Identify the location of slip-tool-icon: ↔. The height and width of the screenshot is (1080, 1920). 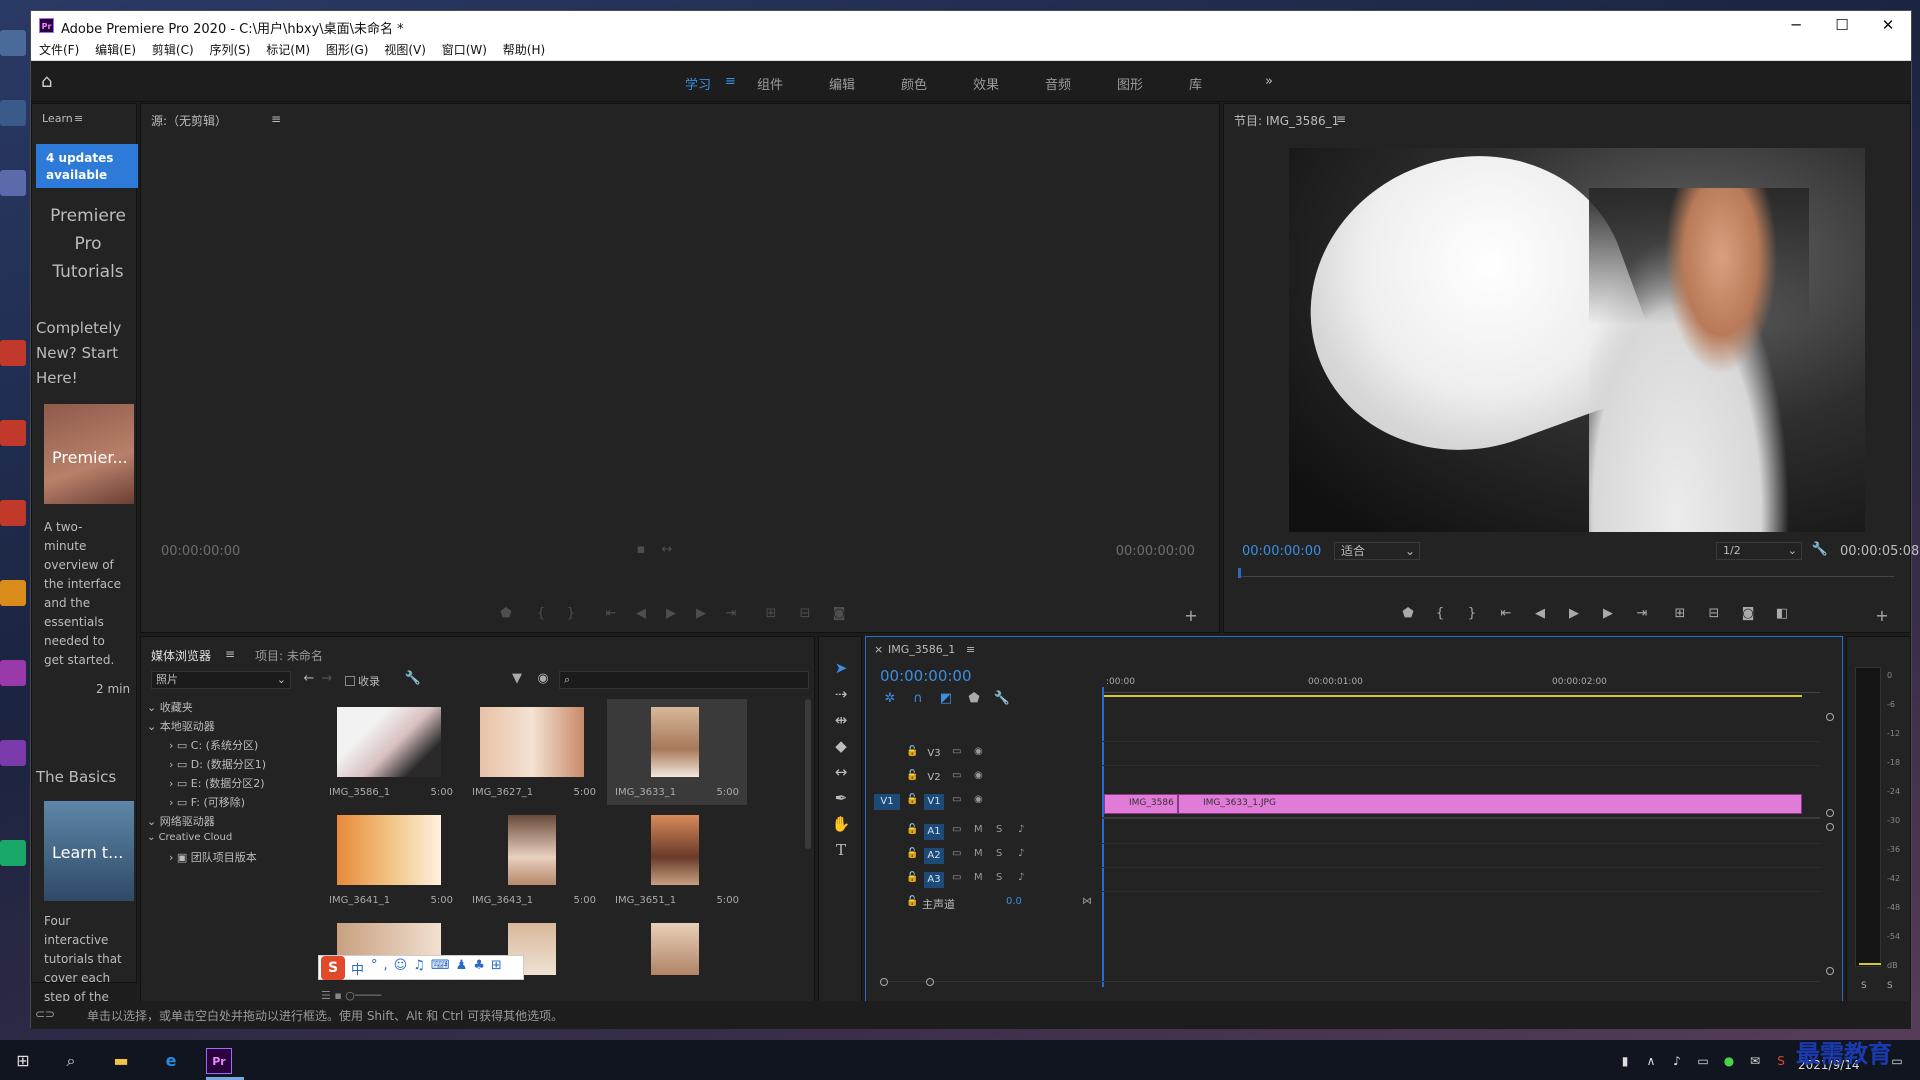
(841, 773).